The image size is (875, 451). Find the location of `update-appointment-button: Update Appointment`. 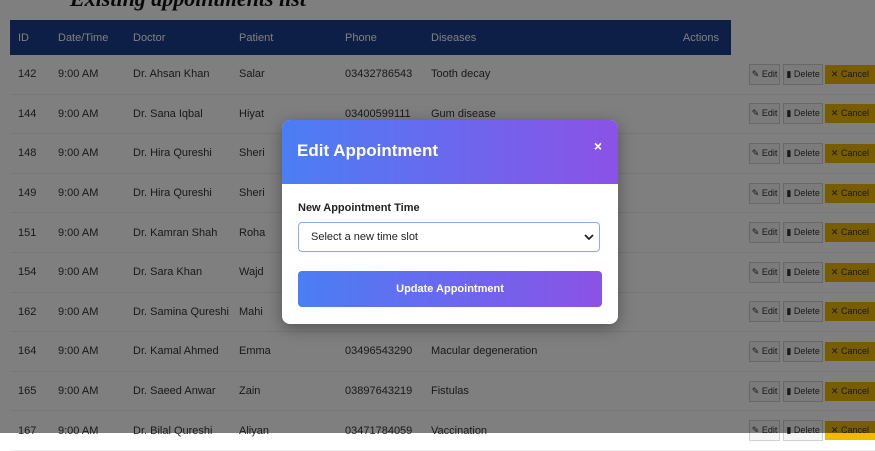

update-appointment-button: Update Appointment is located at coordinates (450, 289).